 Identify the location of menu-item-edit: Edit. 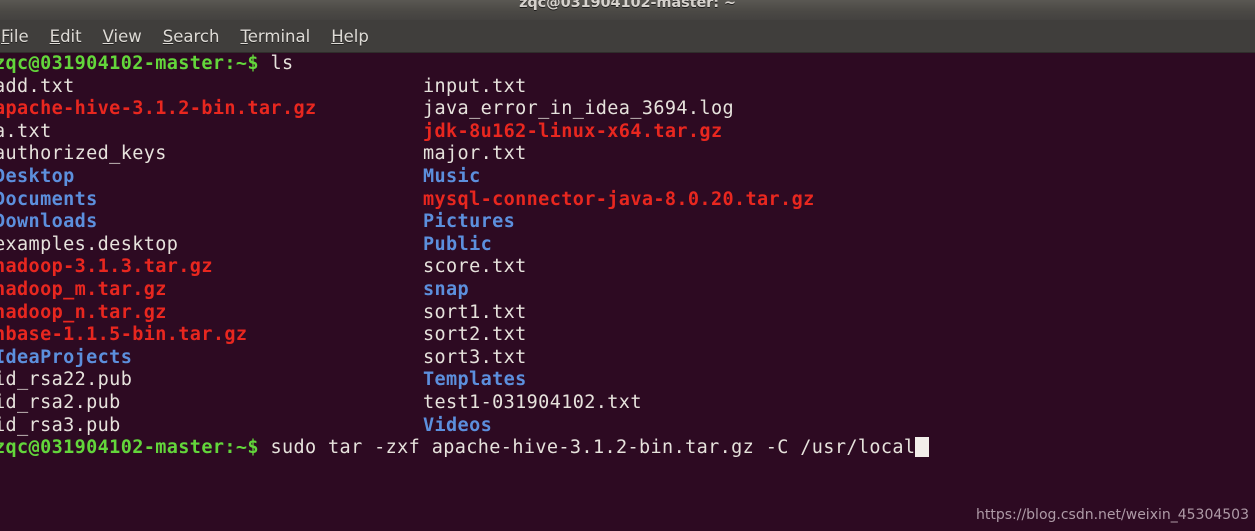
(70, 36).